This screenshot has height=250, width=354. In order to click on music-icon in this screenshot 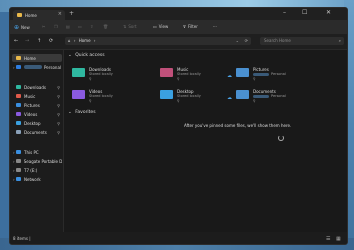, I will do `click(18, 96)`.